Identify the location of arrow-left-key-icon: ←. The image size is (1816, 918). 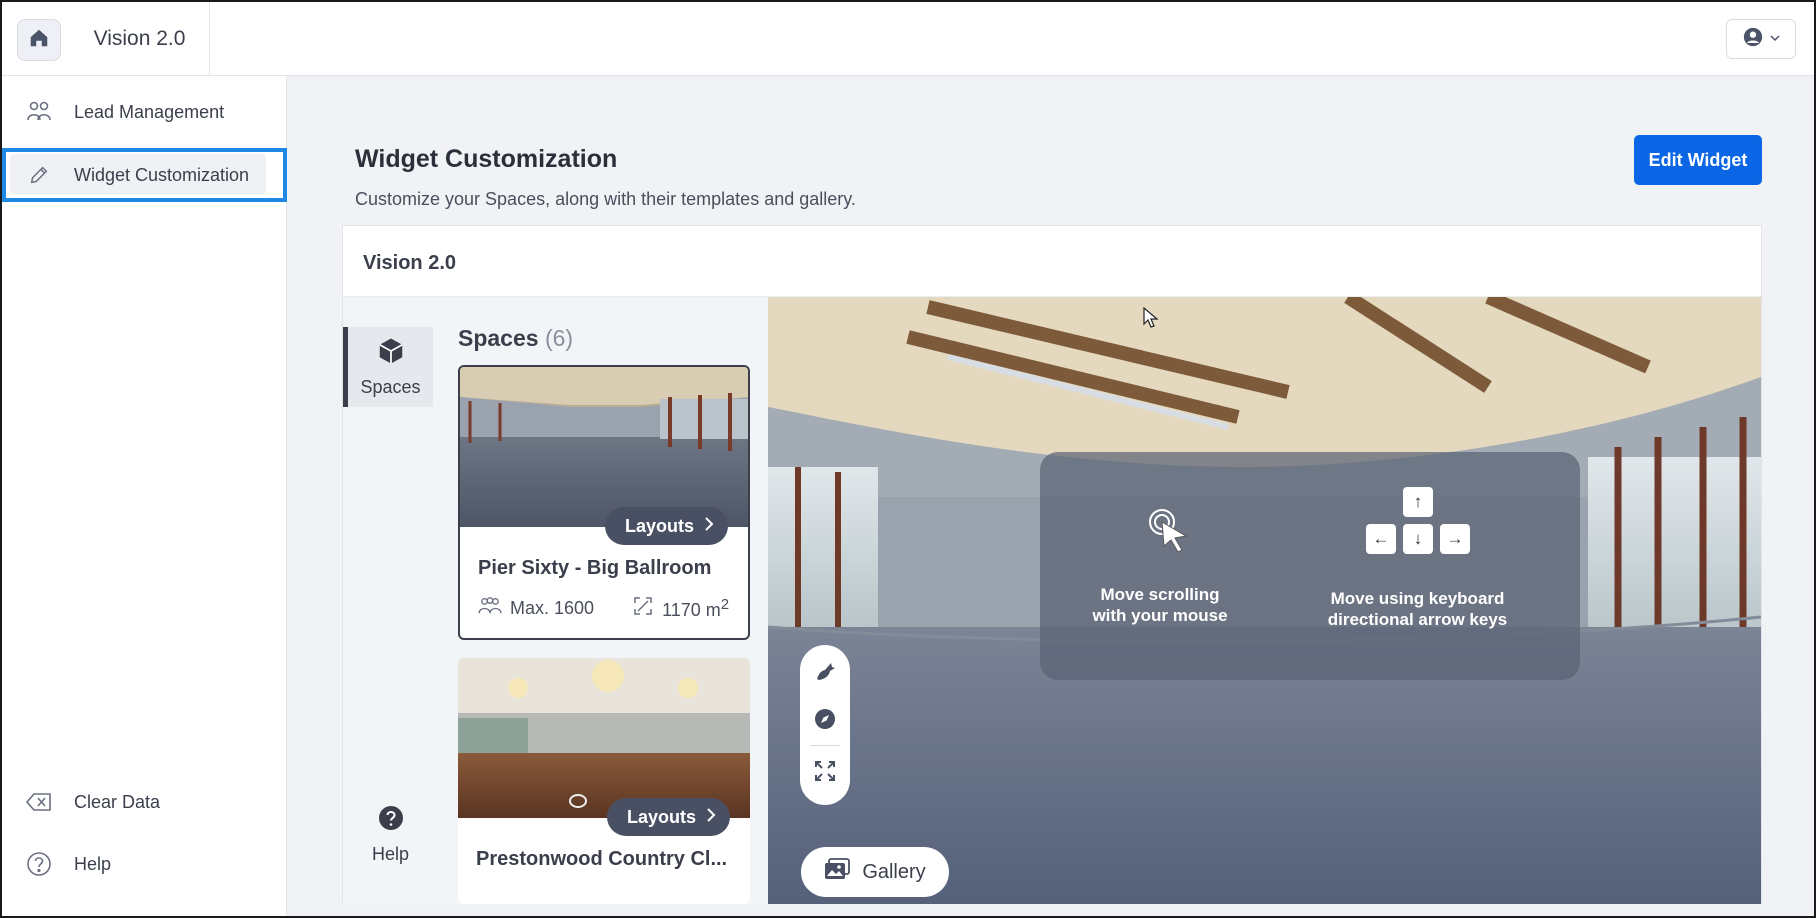
(1381, 539).